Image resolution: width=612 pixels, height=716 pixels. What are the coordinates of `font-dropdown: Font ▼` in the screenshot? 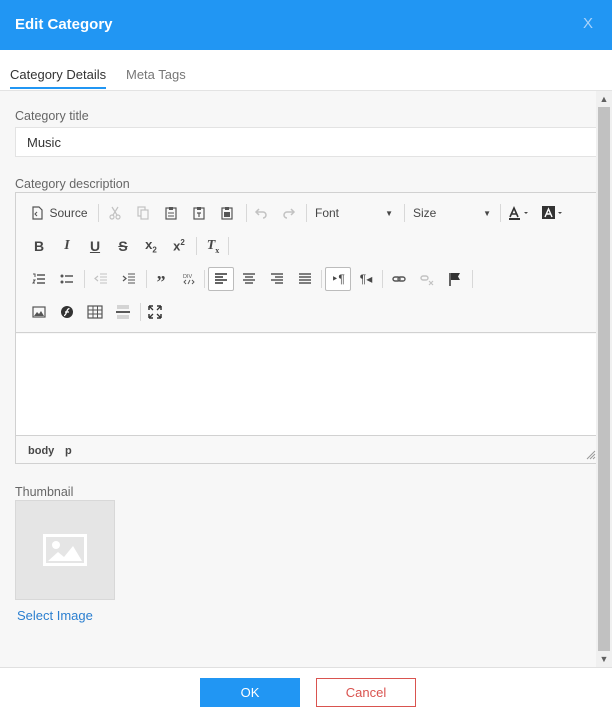 It's located at (354, 213).